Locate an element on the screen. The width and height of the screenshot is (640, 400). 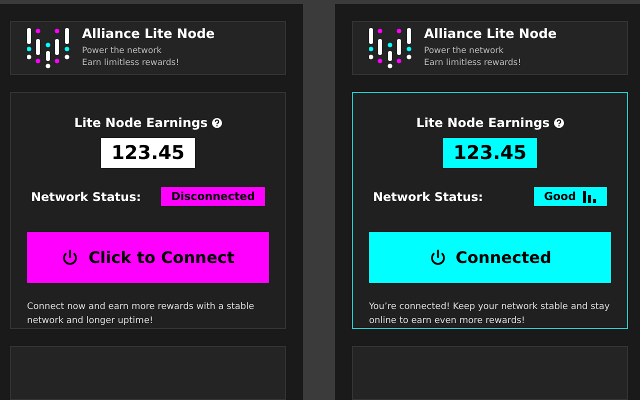
info-text: Connect now and earn more rewards with a stable network and longer uptime! is located at coordinates (141, 314).